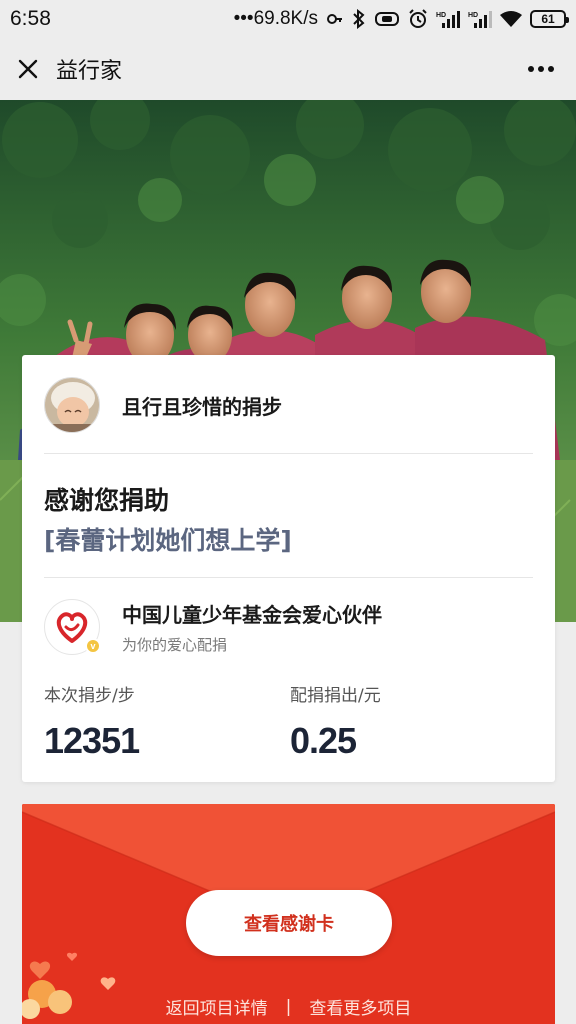 This screenshot has height=1024, width=576. Describe the element at coordinates (72, 627) in the screenshot. I see `partner-logo: v` at that location.